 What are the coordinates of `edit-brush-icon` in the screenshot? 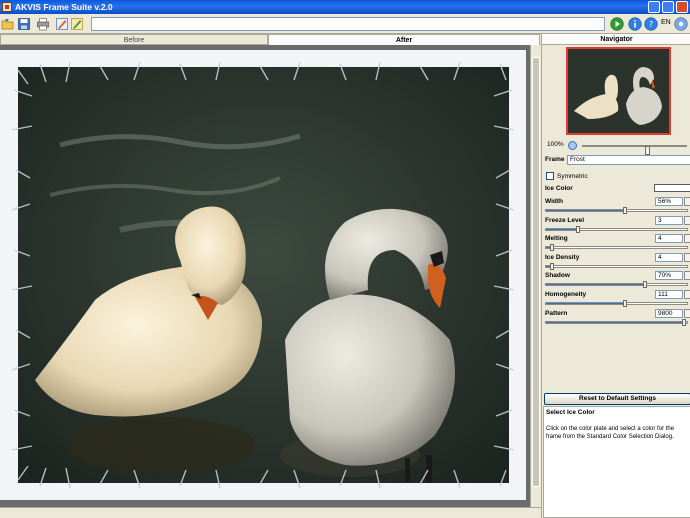 It's located at (62, 24).